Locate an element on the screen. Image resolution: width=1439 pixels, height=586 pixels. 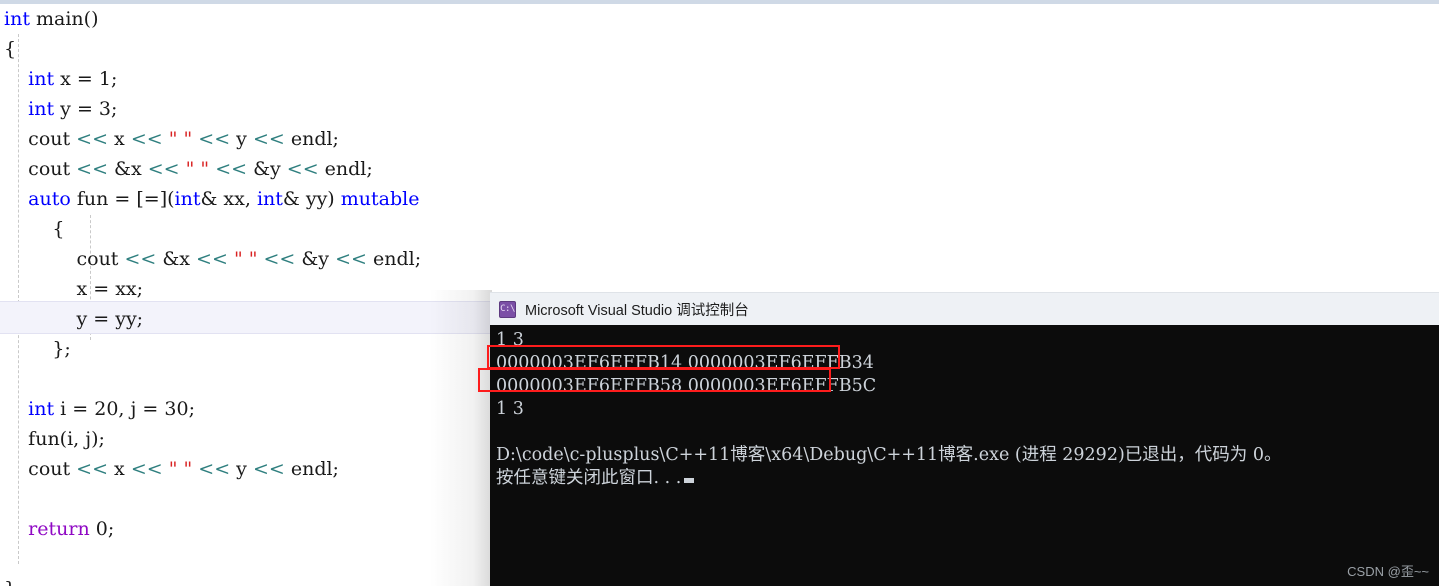
code-line: int y = 3; is located at coordinates (719, 109).